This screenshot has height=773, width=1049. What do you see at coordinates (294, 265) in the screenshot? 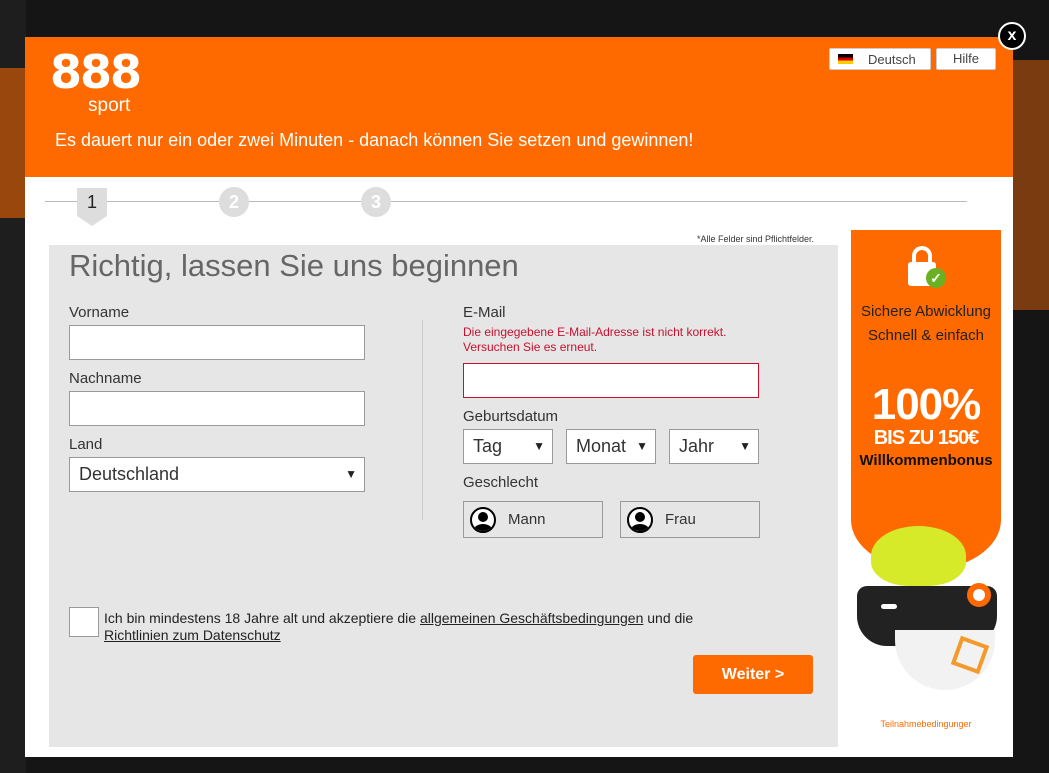
I see `form-title: Richtig, lassen Sie uns beginnen` at bounding box center [294, 265].